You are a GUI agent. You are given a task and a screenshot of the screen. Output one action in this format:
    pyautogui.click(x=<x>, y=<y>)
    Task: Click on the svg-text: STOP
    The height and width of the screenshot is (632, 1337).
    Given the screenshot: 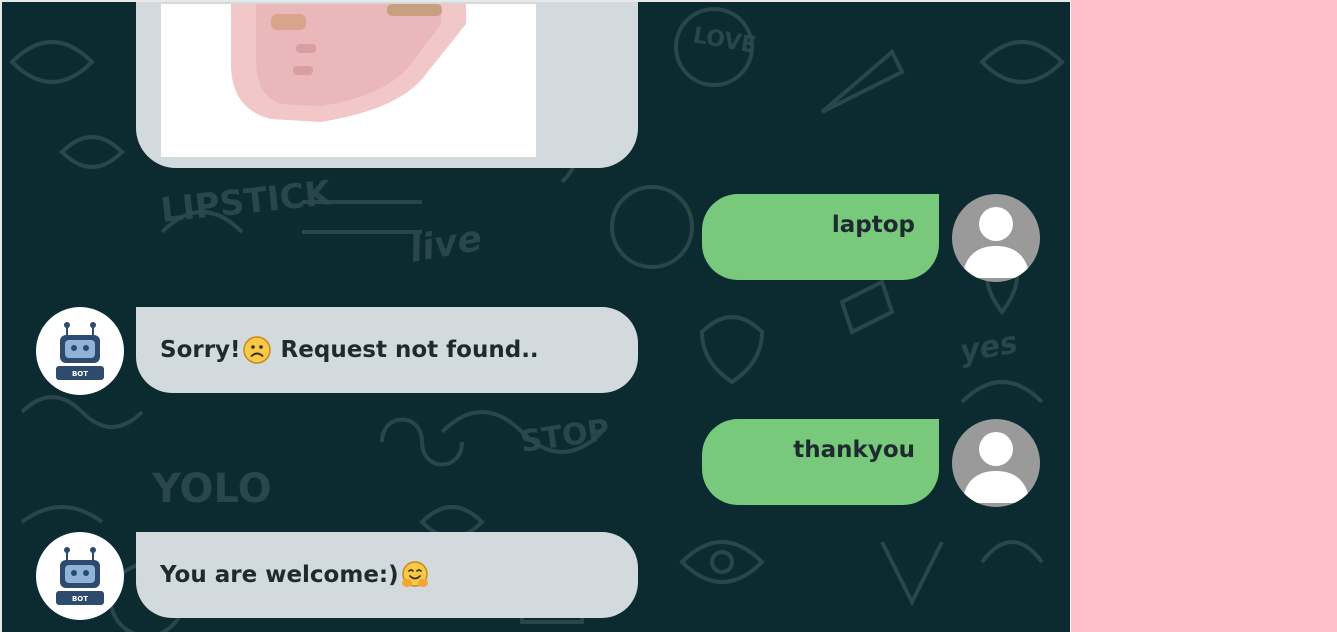 What is the action you would take?
    pyautogui.click(x=565, y=436)
    